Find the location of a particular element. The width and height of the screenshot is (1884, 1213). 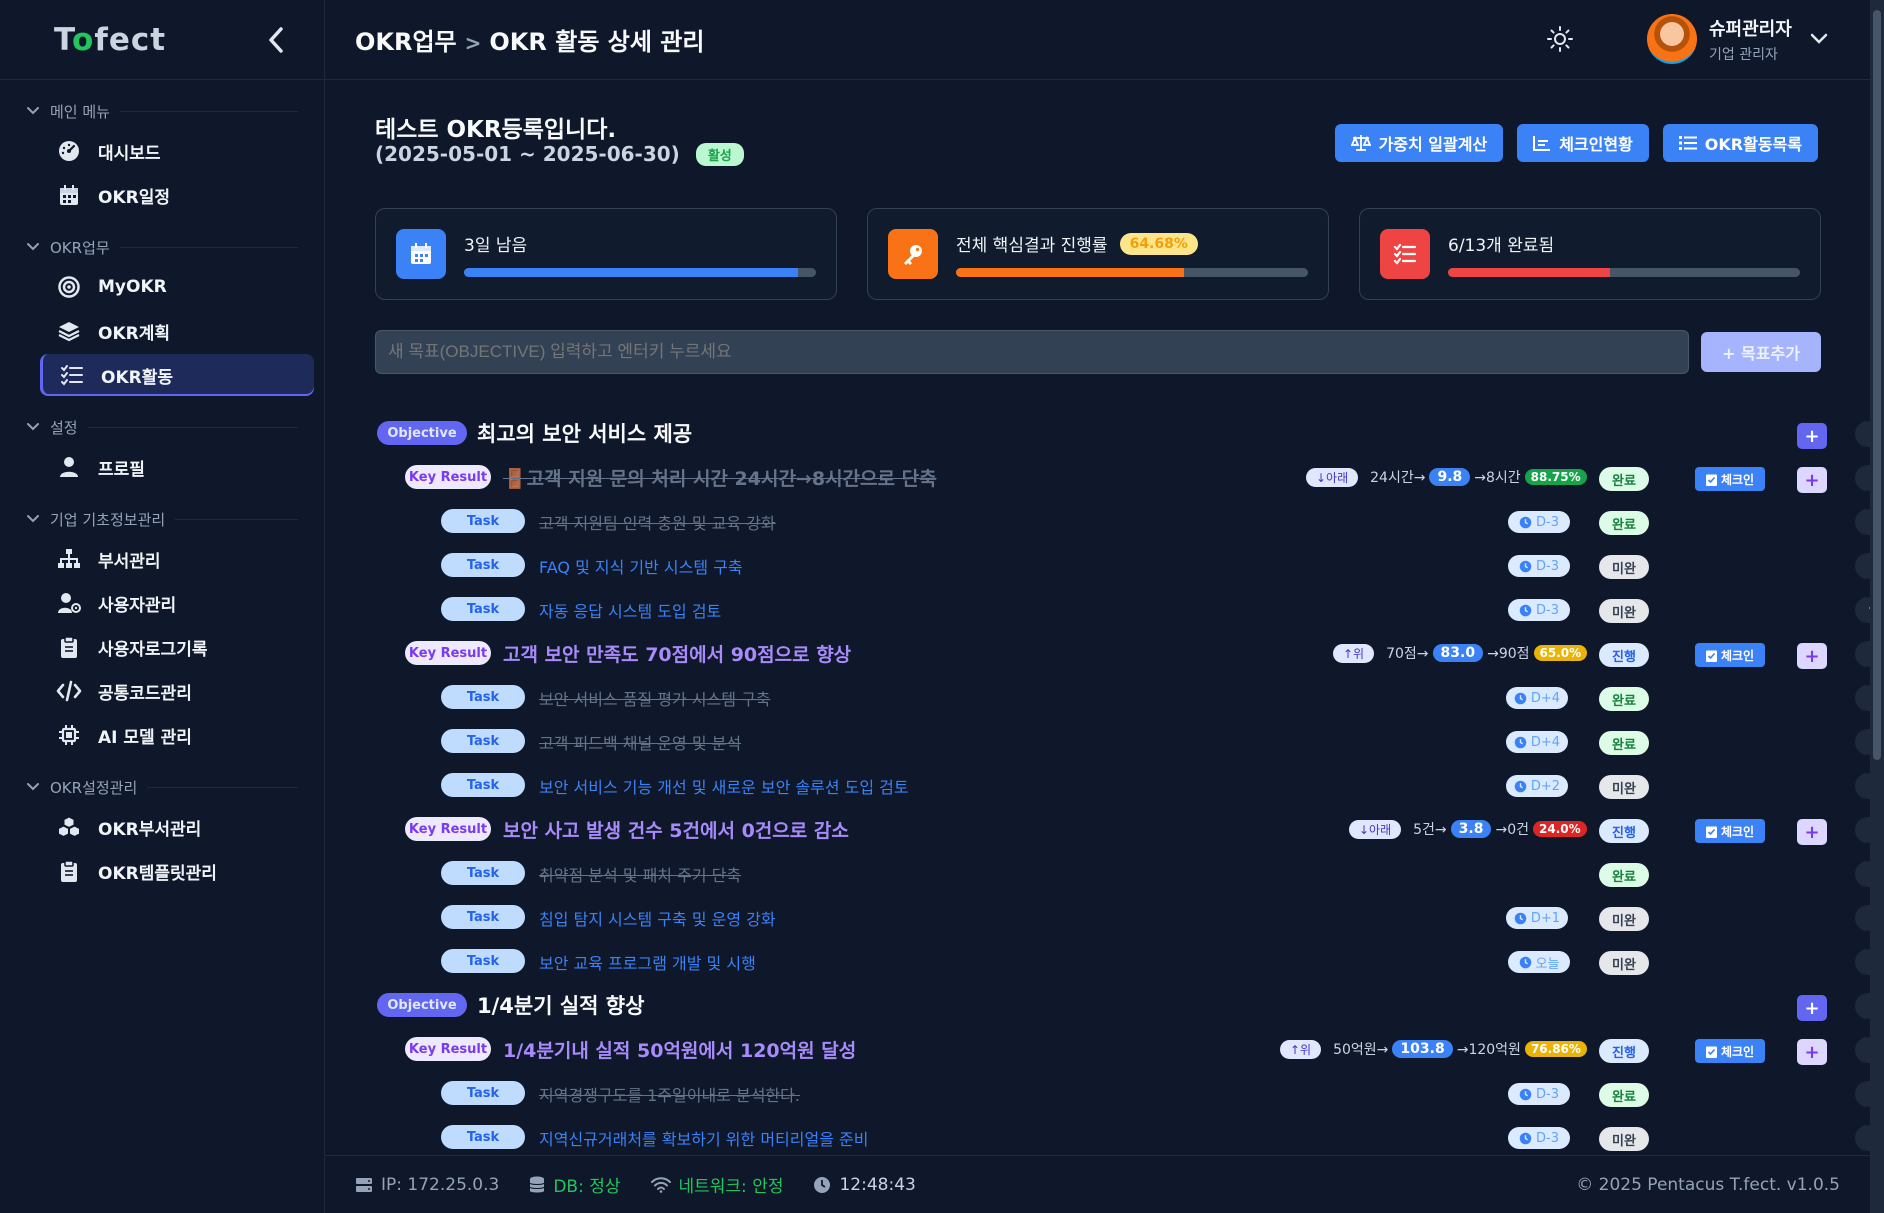

chip-icon is located at coordinates (69, 735).